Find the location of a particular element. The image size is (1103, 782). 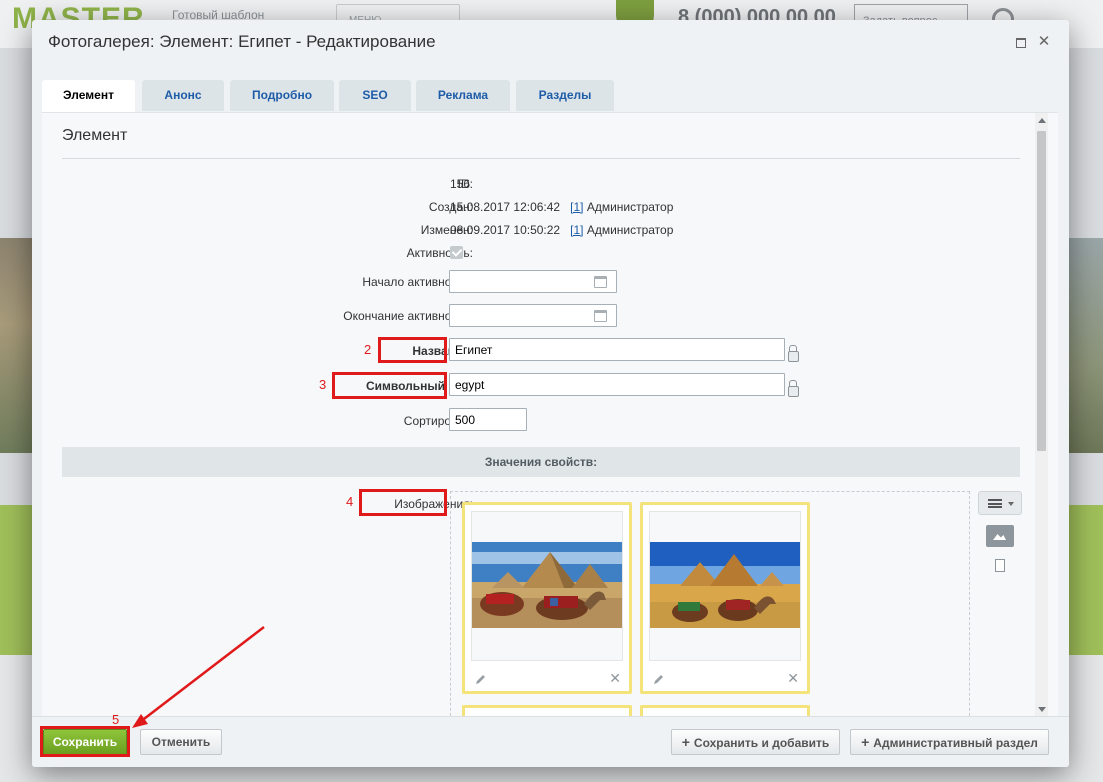

scroll-down-icon is located at coordinates (1042, 709).